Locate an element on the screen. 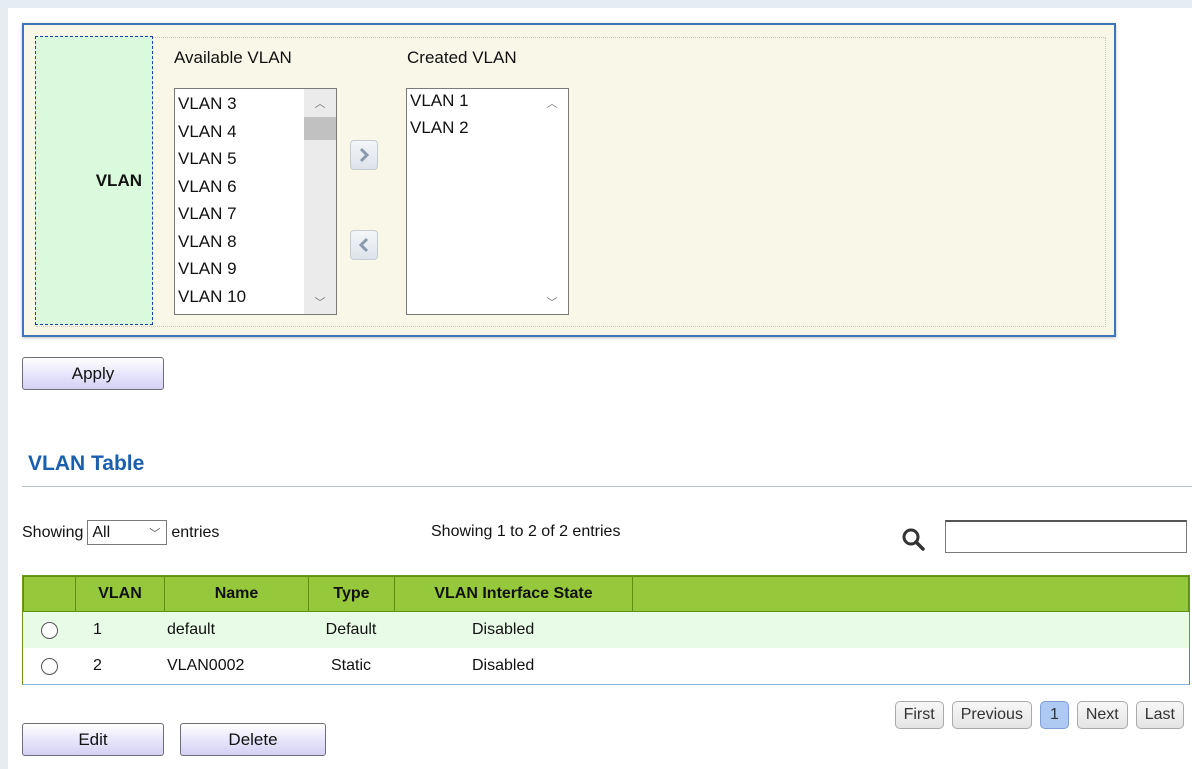 The image size is (1192, 769). available-vlan-item: VLAN 7 is located at coordinates (212, 214).